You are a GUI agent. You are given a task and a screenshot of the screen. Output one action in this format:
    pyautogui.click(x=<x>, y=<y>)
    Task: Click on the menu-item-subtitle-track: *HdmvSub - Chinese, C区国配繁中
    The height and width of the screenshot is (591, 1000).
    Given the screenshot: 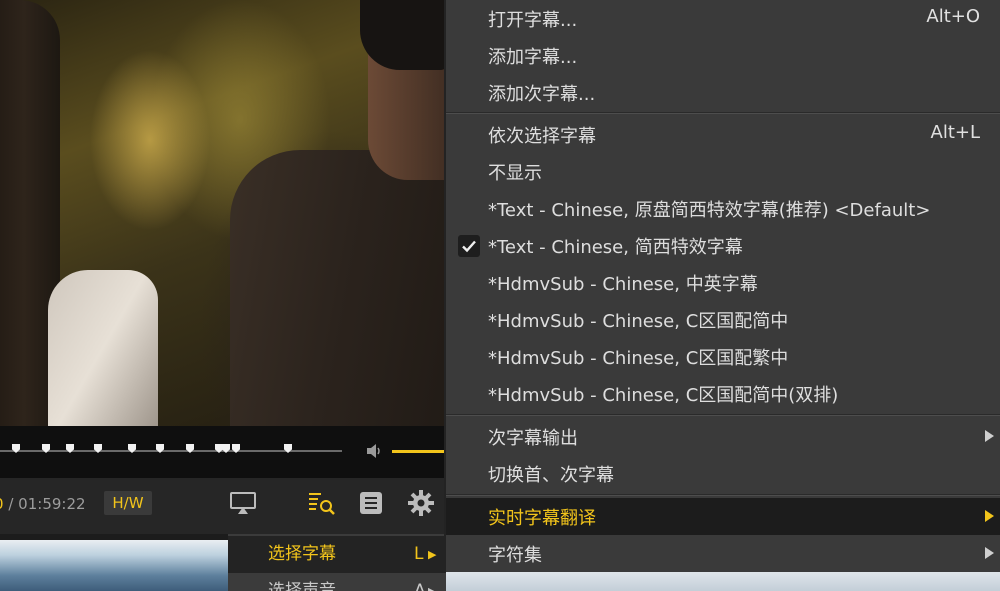 What is the action you would take?
    pyautogui.click(x=723, y=356)
    